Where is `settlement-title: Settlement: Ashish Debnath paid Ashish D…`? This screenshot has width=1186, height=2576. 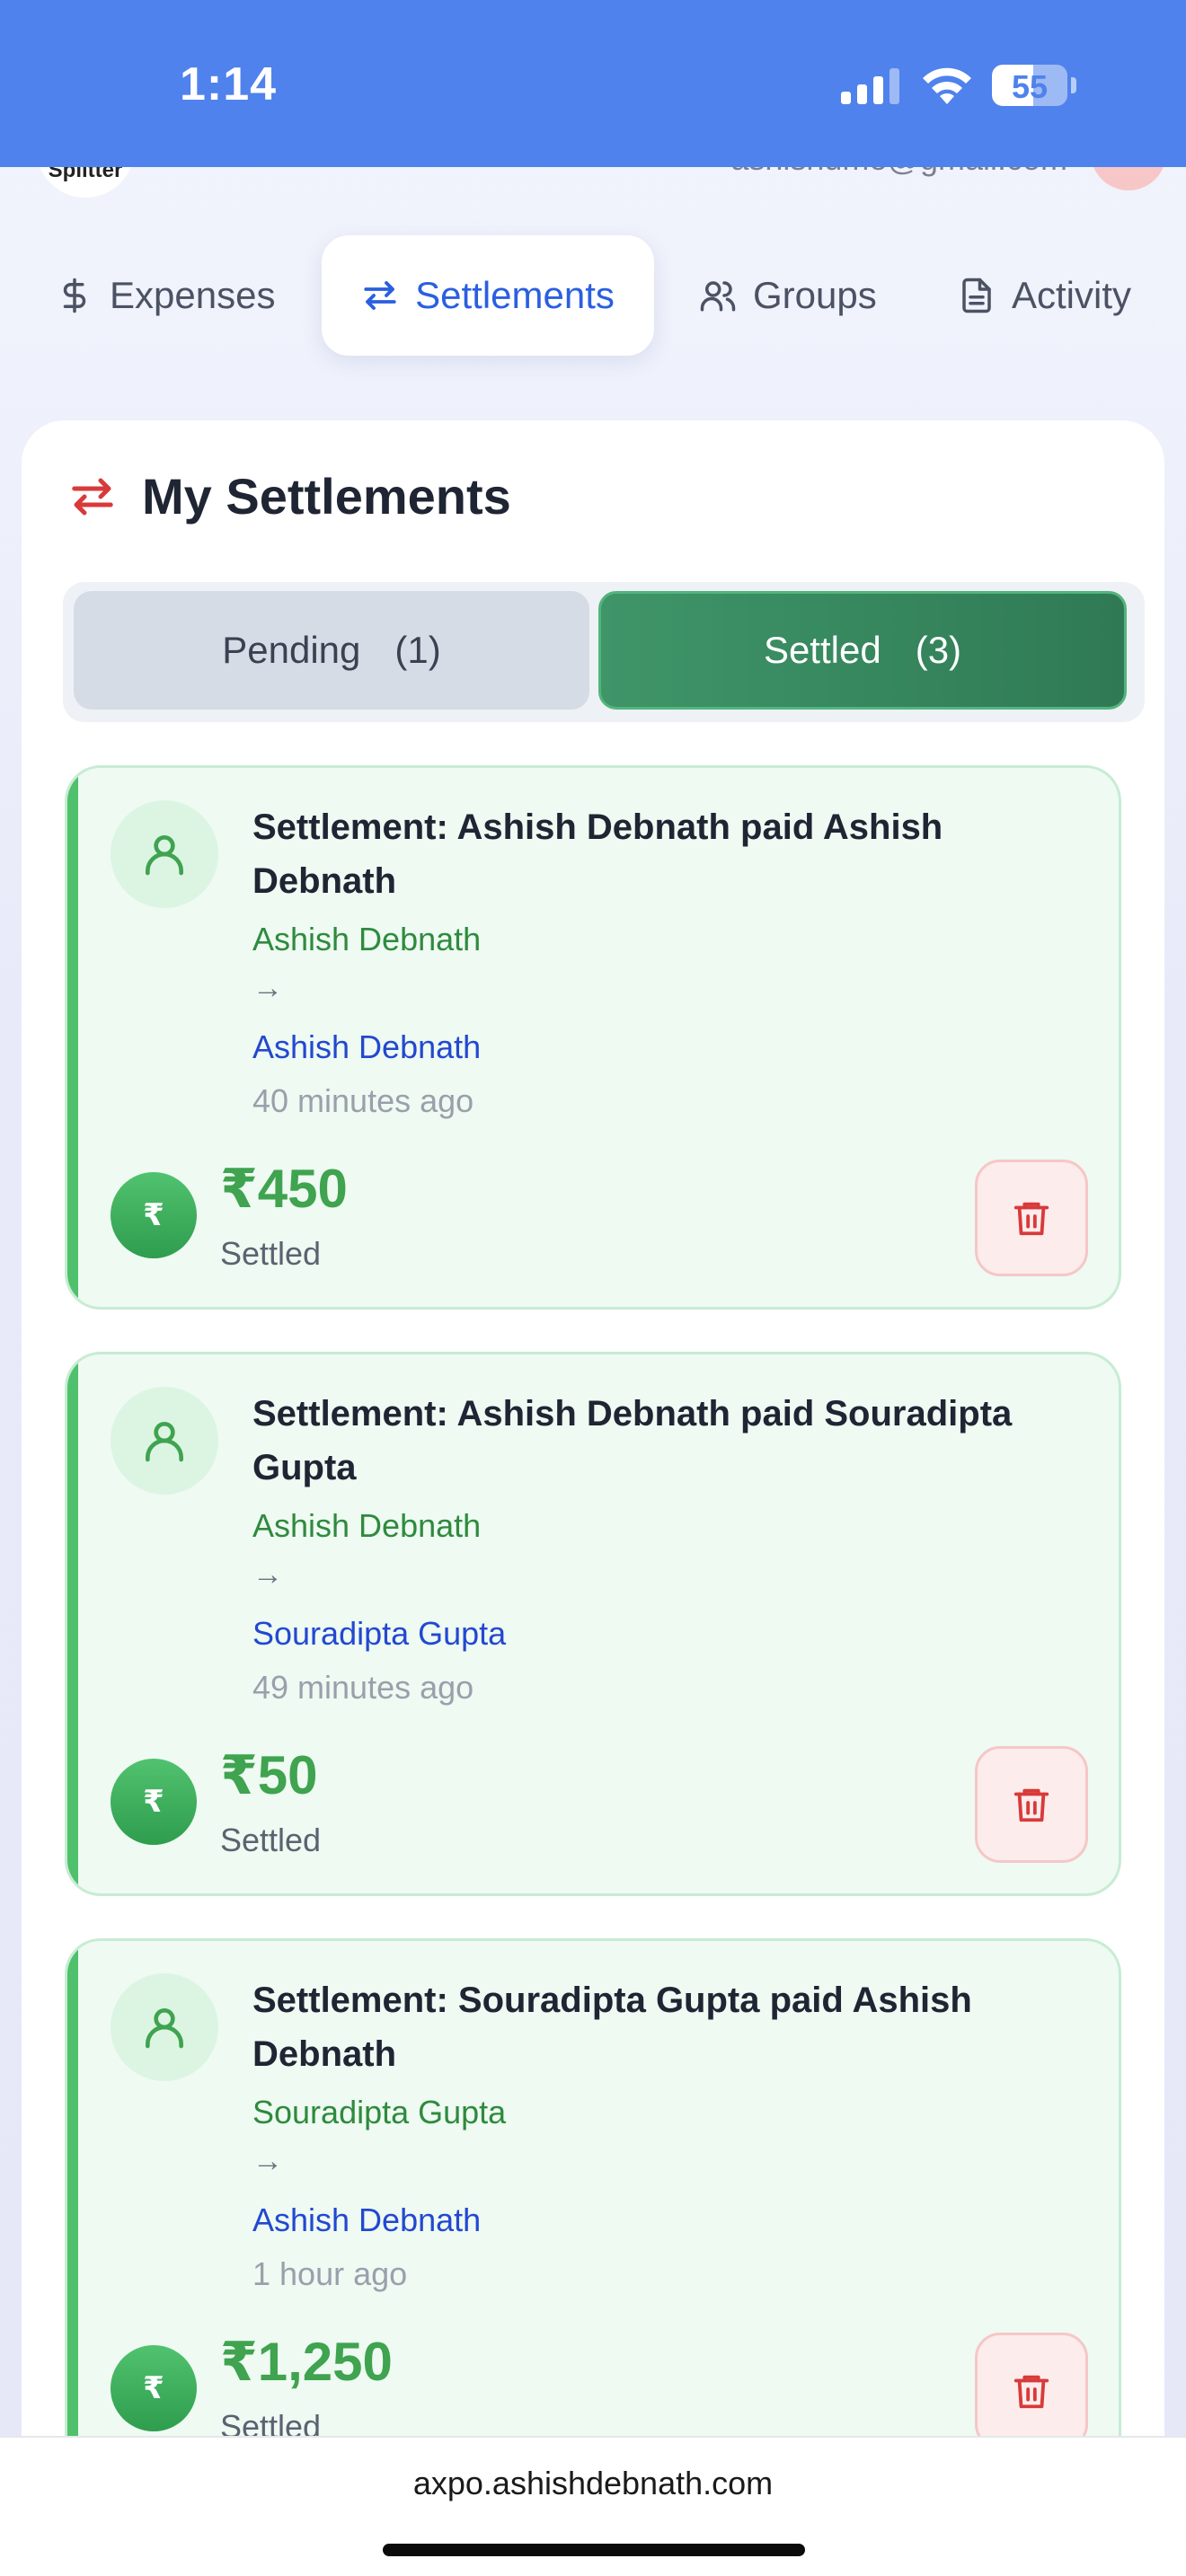
settlement-title: Settlement: Ashish Debnath paid Ashish D… is located at coordinates (597, 854).